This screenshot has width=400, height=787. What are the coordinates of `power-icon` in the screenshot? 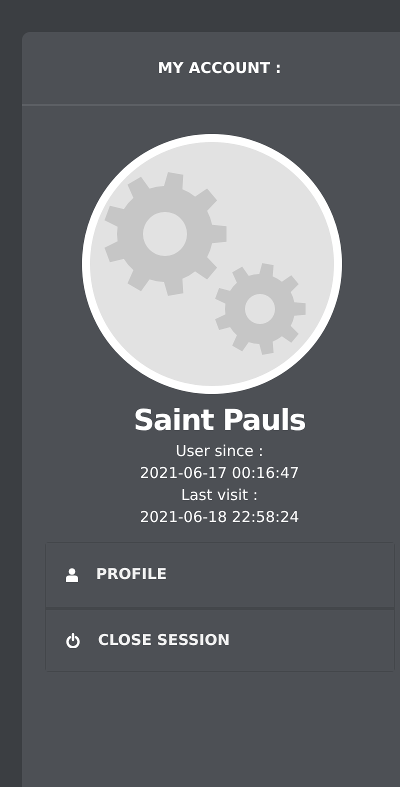 It's located at (73, 640).